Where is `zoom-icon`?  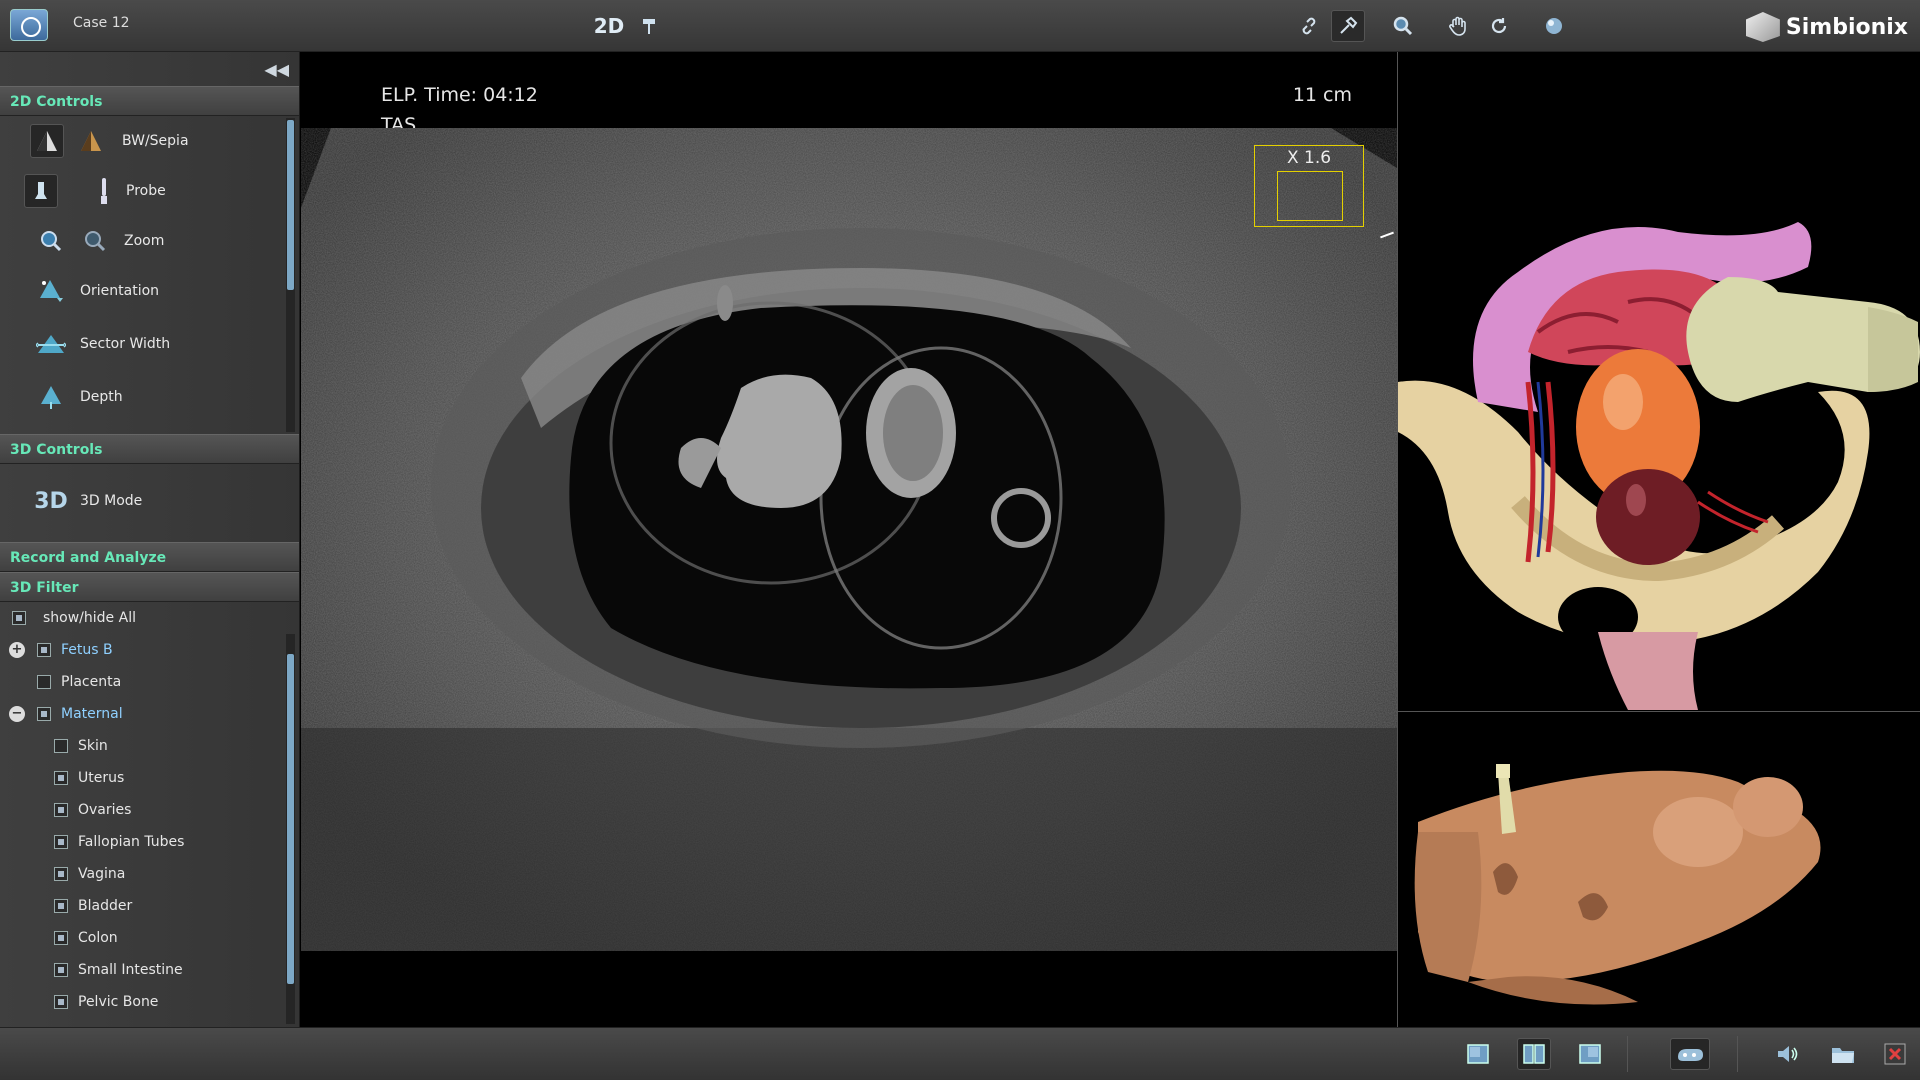
zoom-icon is located at coordinates (1403, 26).